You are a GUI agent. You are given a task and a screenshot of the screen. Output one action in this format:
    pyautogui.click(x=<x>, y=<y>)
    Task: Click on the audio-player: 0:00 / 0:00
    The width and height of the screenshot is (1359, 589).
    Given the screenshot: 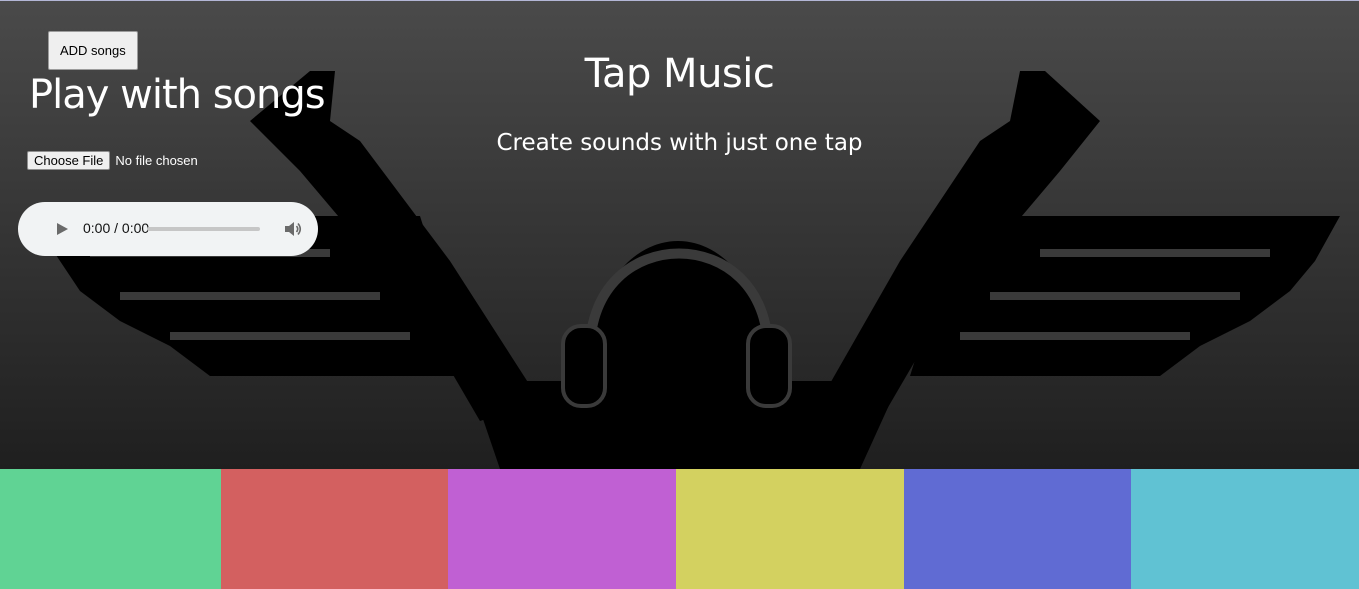 What is the action you would take?
    pyautogui.click(x=168, y=229)
    